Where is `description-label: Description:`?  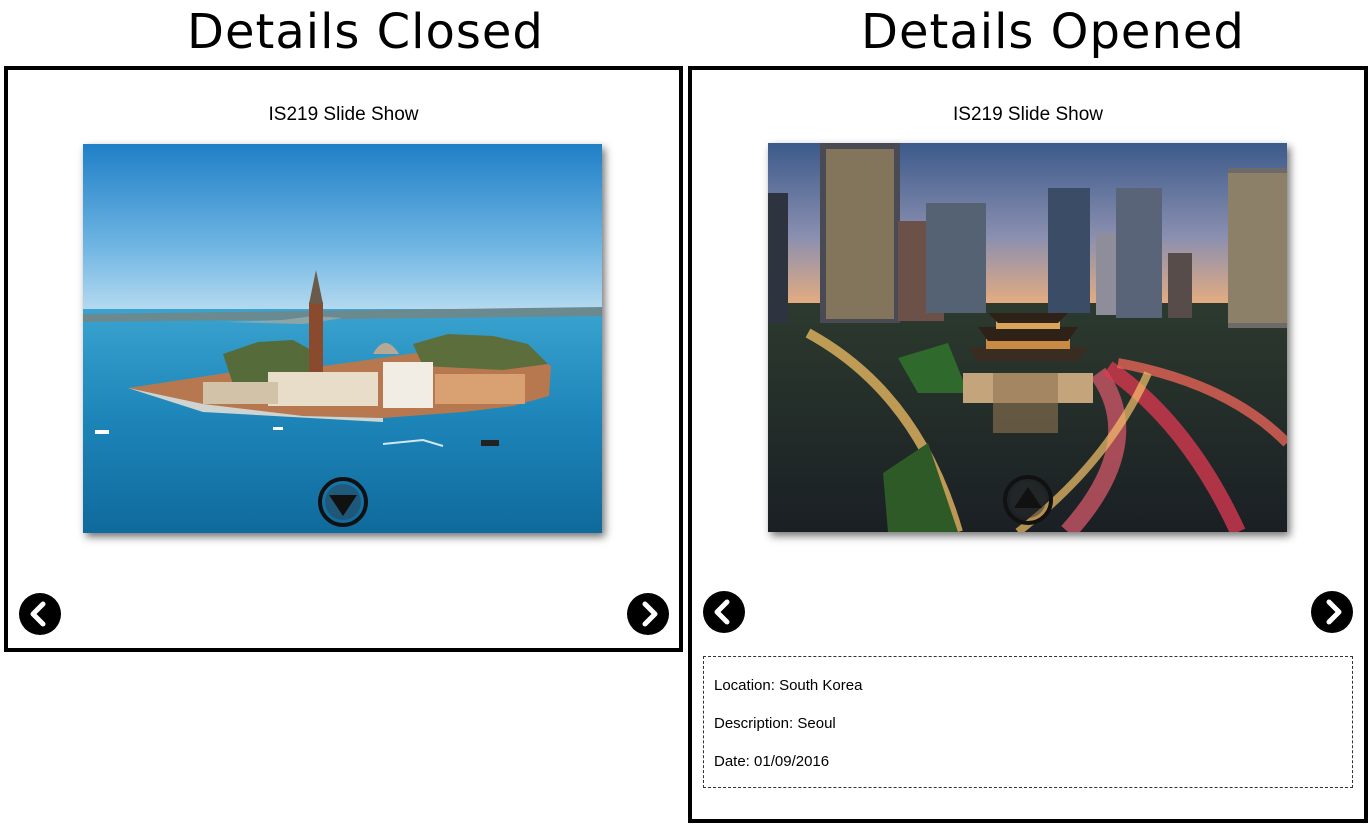
description-label: Description: is located at coordinates (754, 723).